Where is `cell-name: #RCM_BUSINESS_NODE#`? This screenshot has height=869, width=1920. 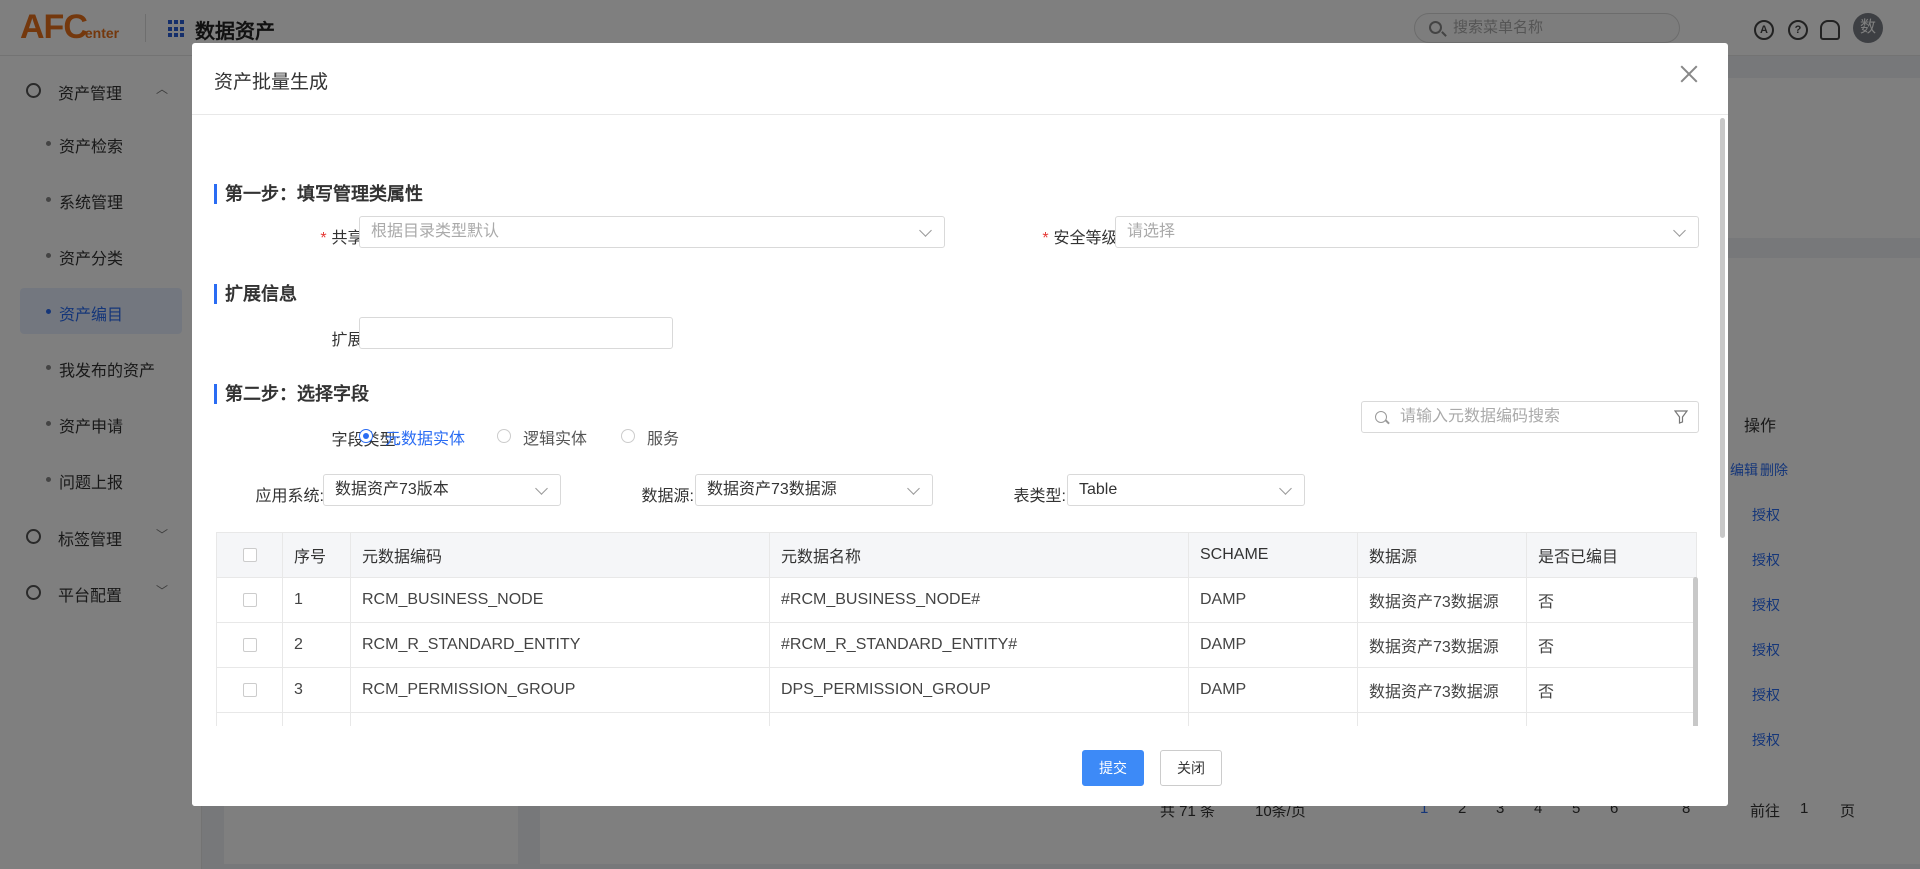 cell-name: #RCM_BUSINESS_NODE# is located at coordinates (979, 600).